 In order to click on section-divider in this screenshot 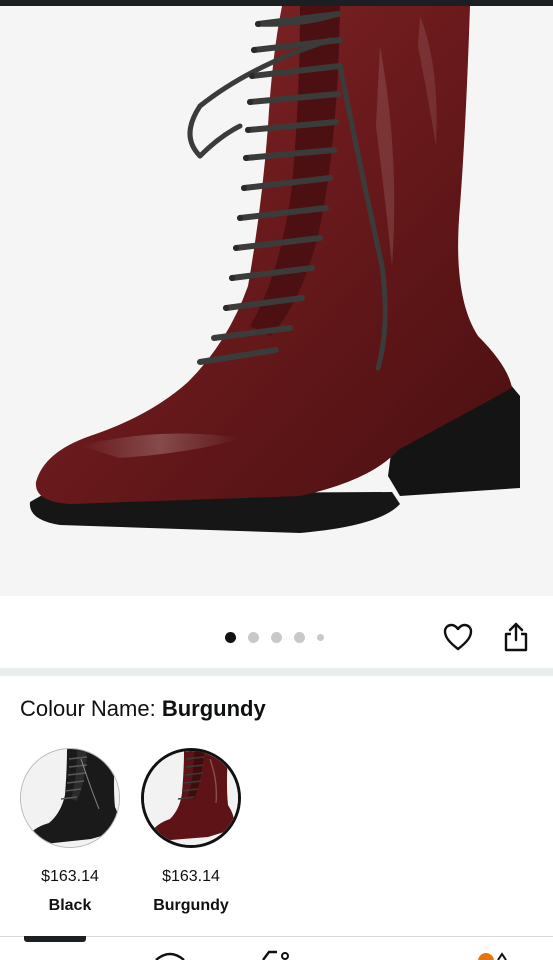, I will do `click(276, 672)`.